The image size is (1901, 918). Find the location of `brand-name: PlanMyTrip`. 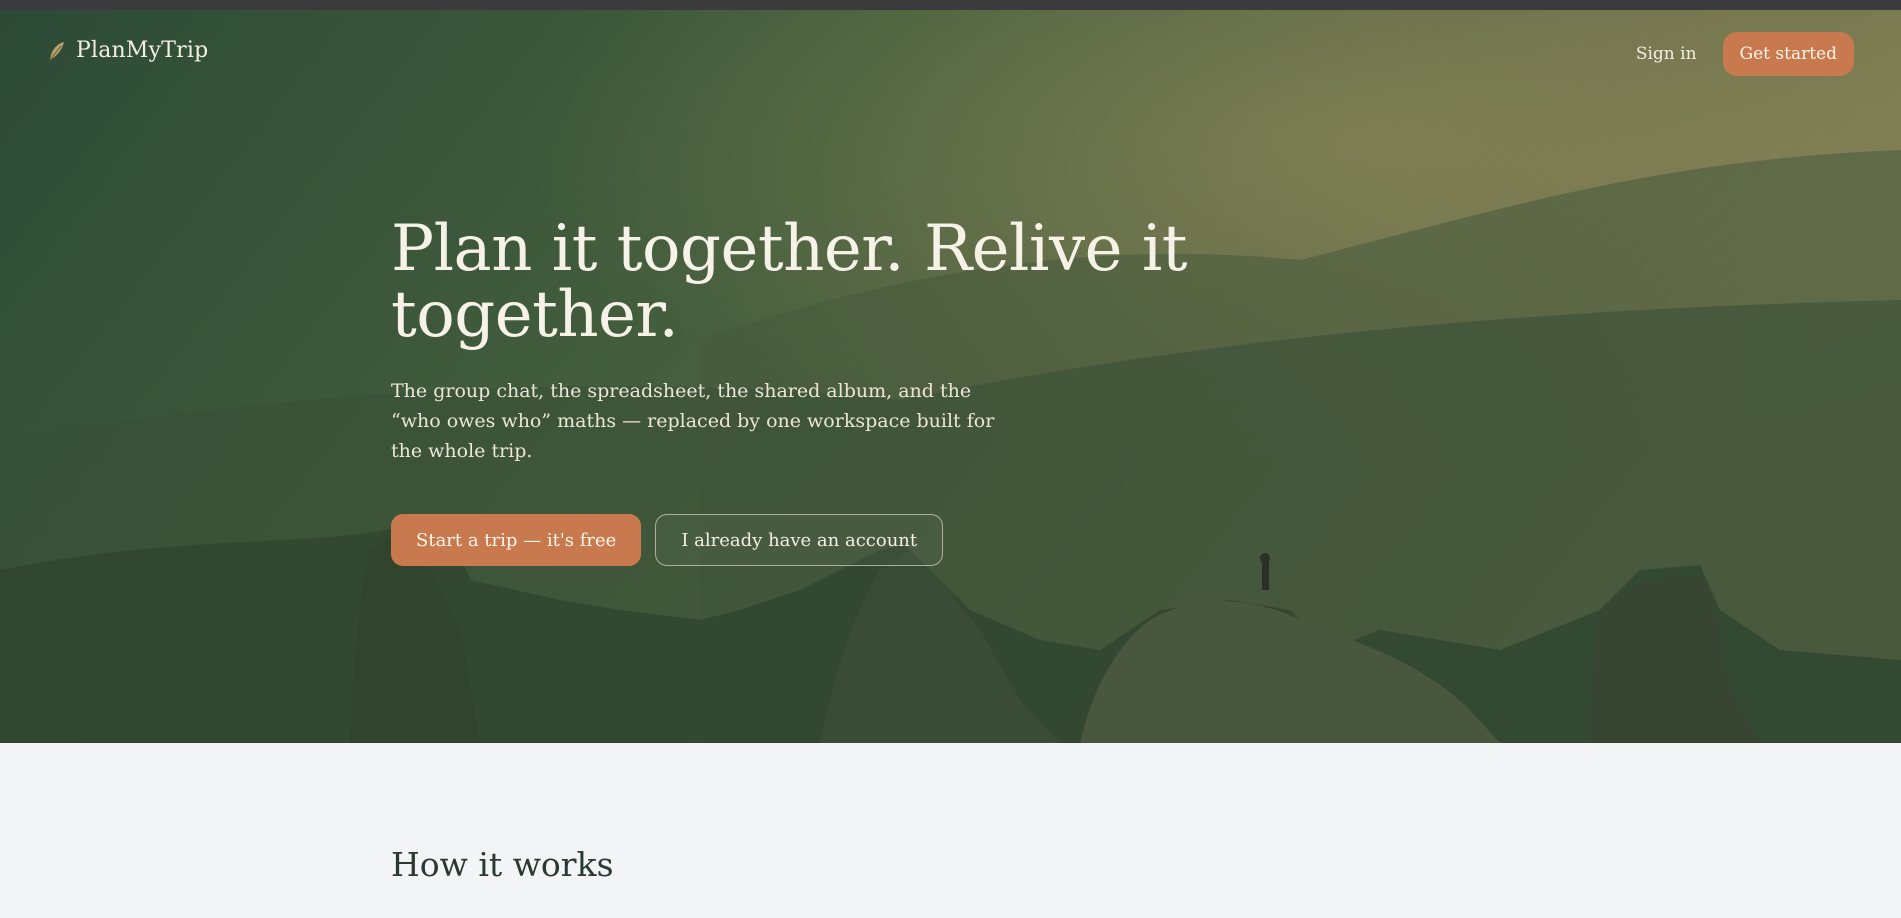

brand-name: PlanMyTrip is located at coordinates (142, 50).